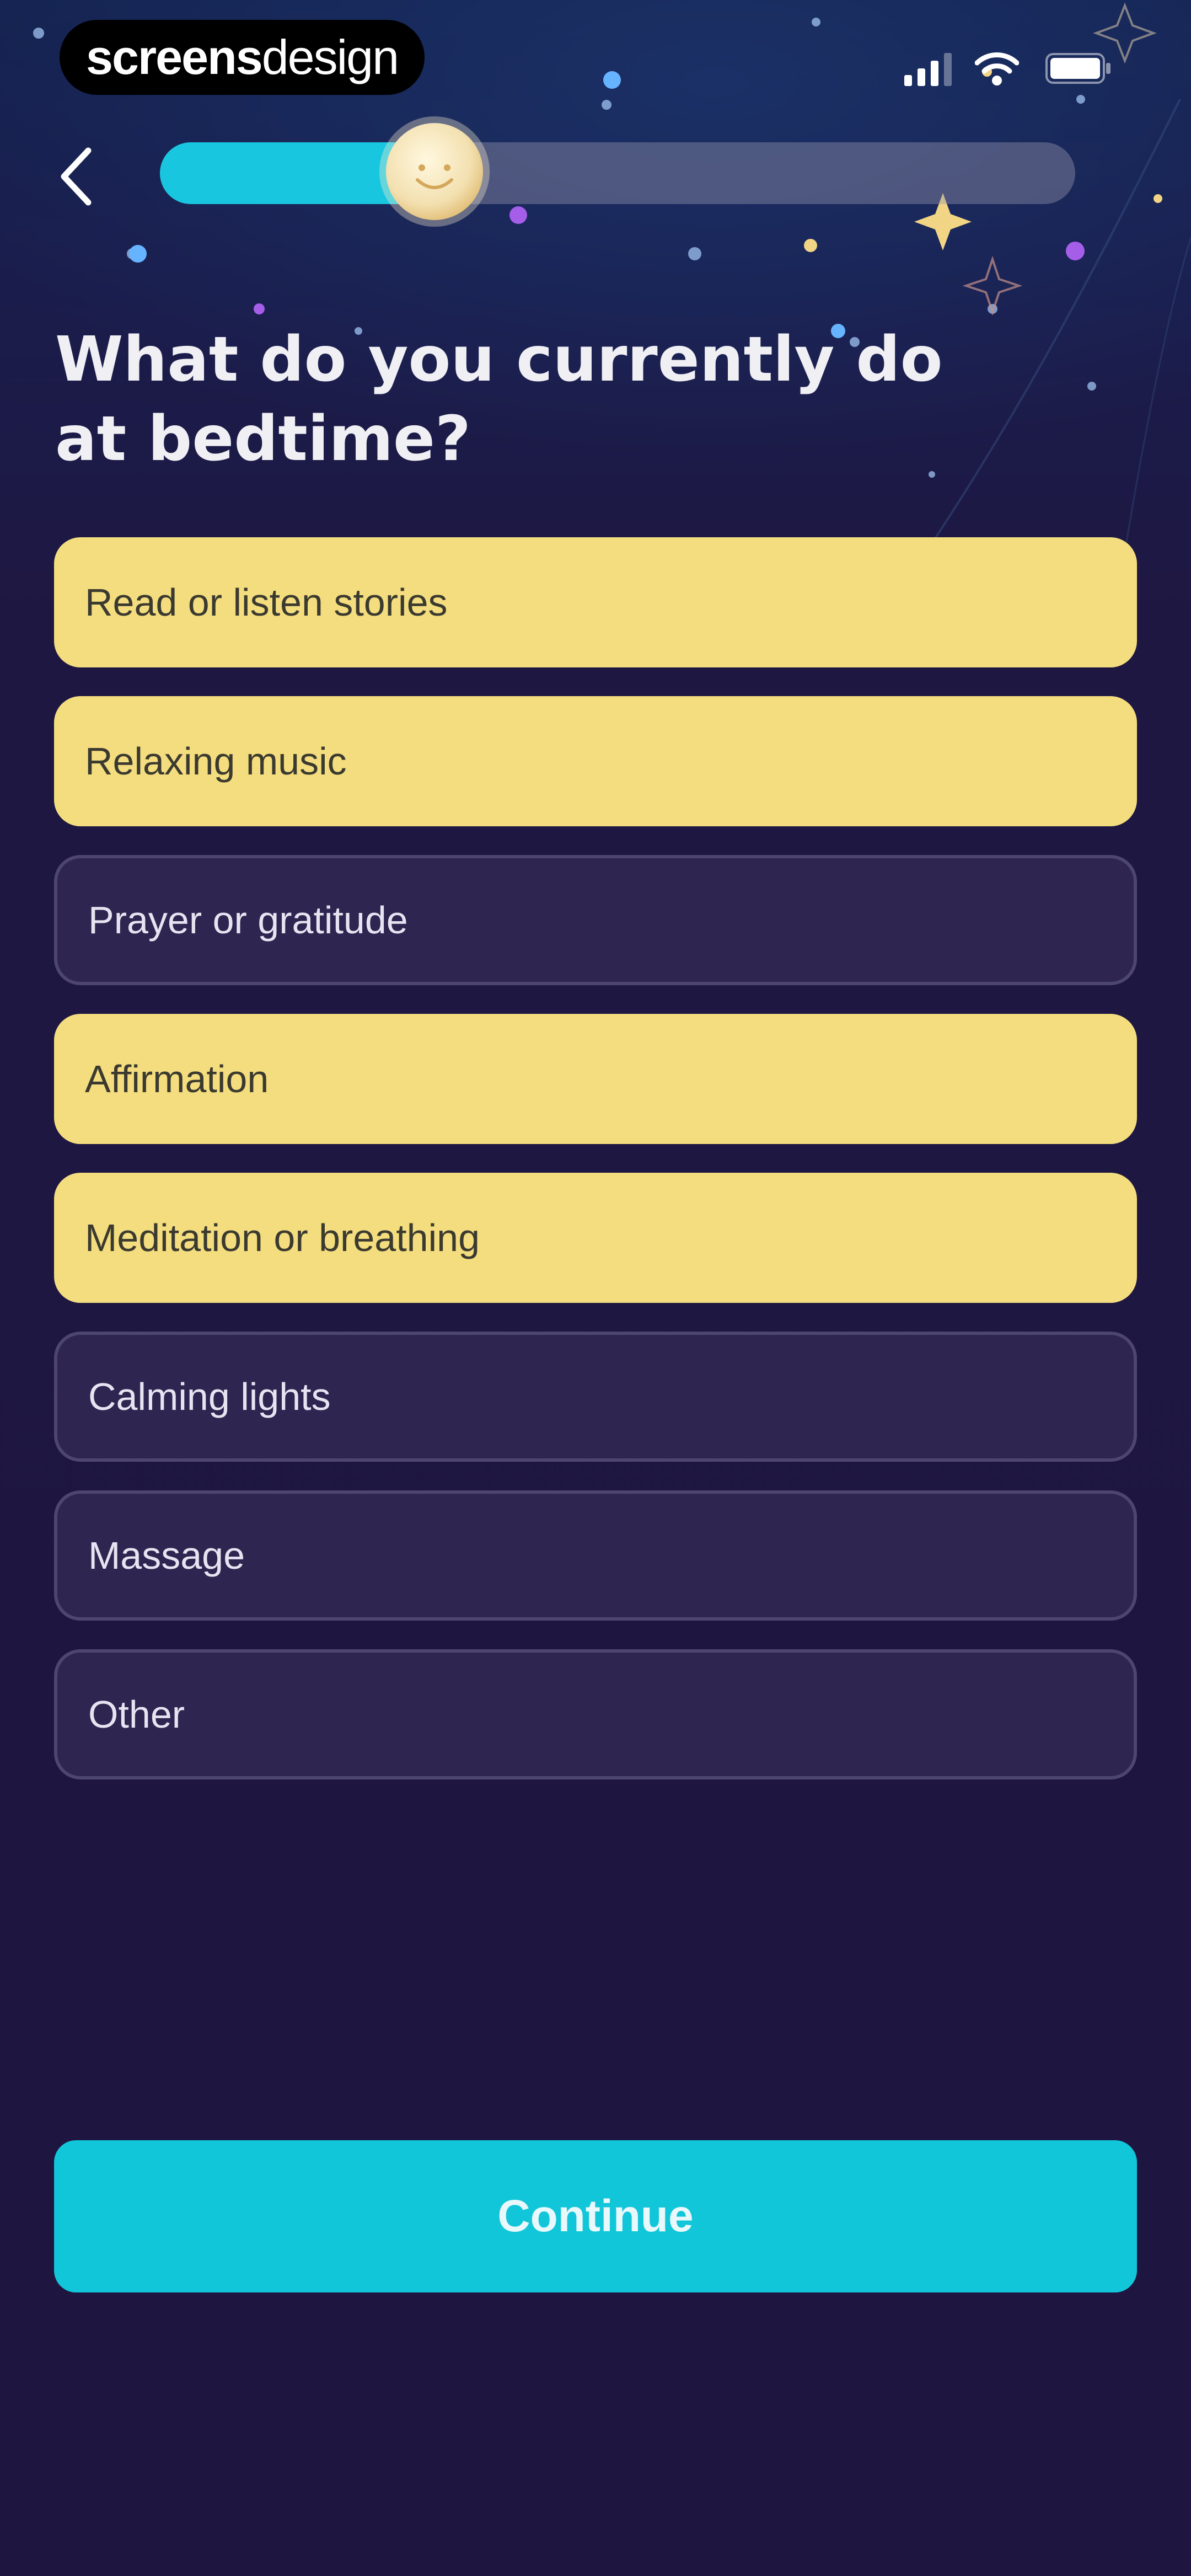  What do you see at coordinates (266, 602) in the screenshot?
I see `option-label: Read or listen stories` at bounding box center [266, 602].